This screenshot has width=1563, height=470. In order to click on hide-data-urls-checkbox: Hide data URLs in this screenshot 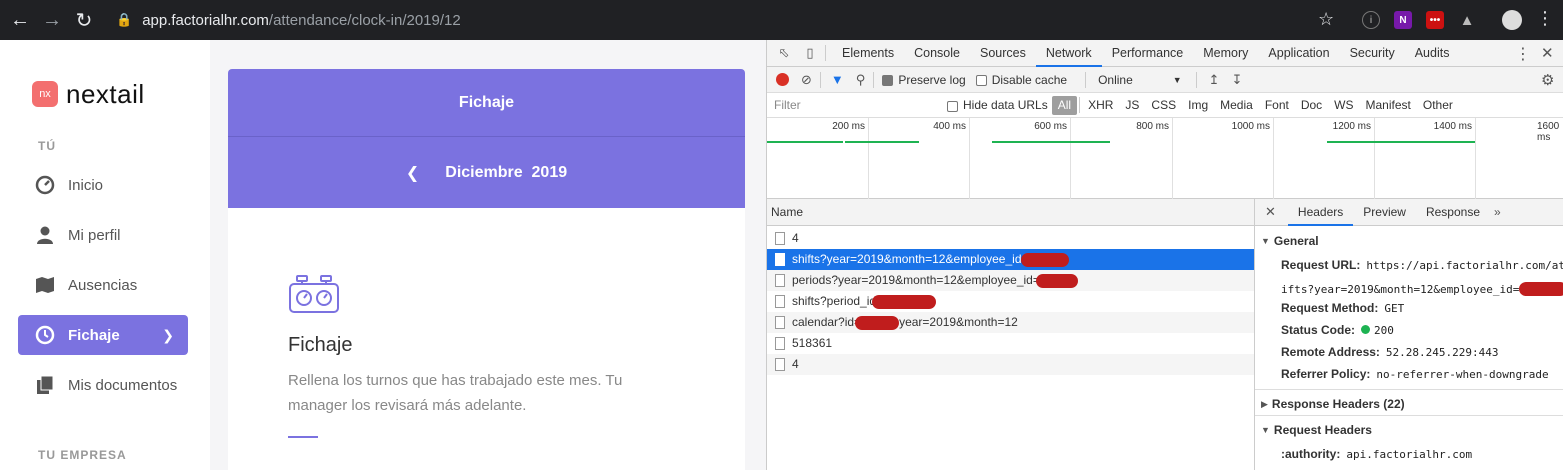, I will do `click(997, 105)`.